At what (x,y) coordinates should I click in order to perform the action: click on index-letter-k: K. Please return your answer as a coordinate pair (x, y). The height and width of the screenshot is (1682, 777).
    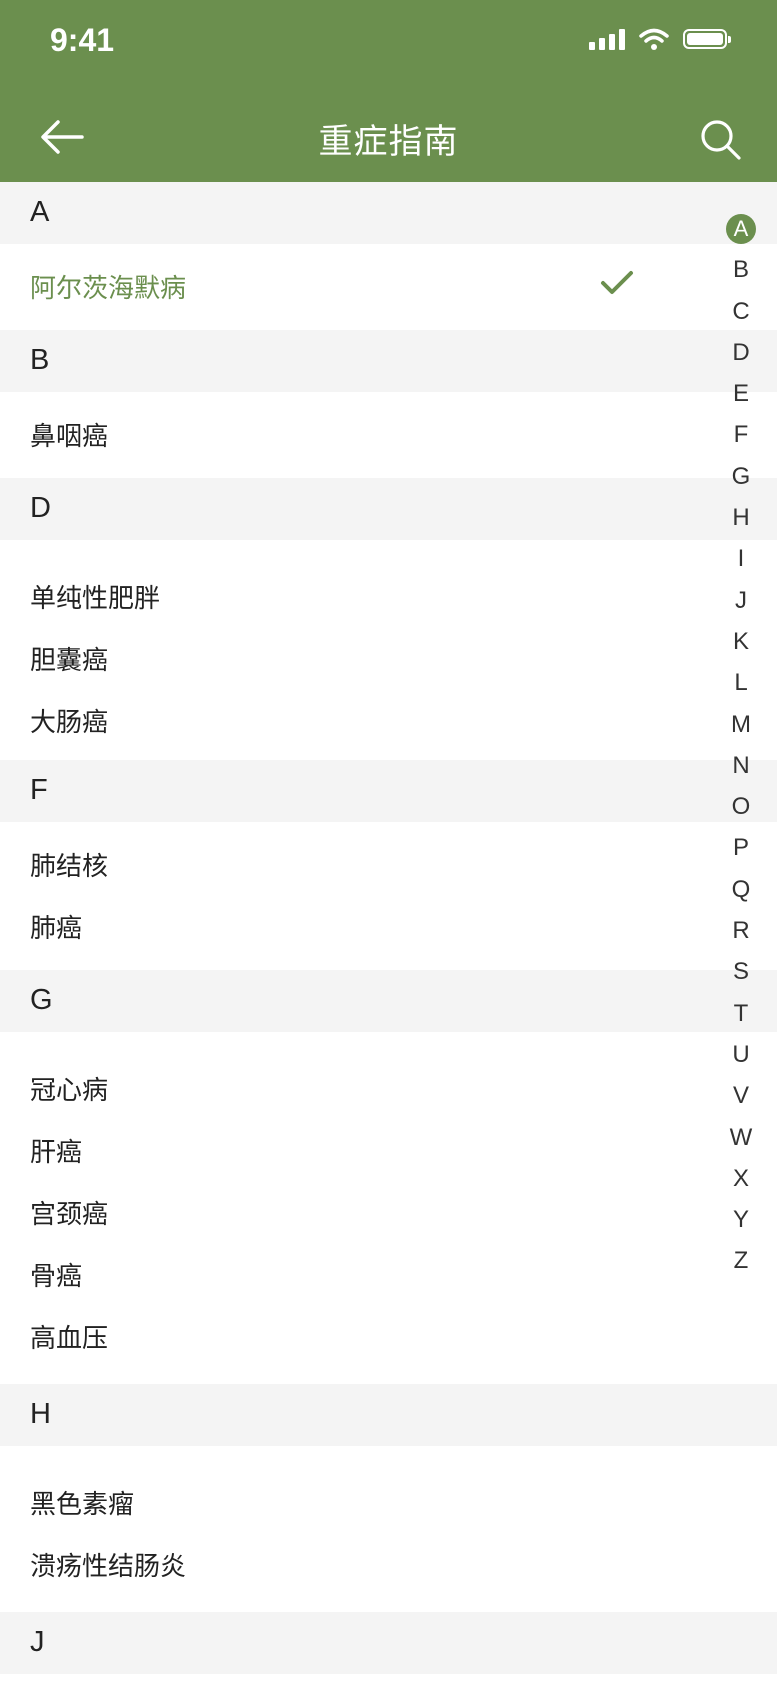
    Looking at the image, I should click on (741, 641).